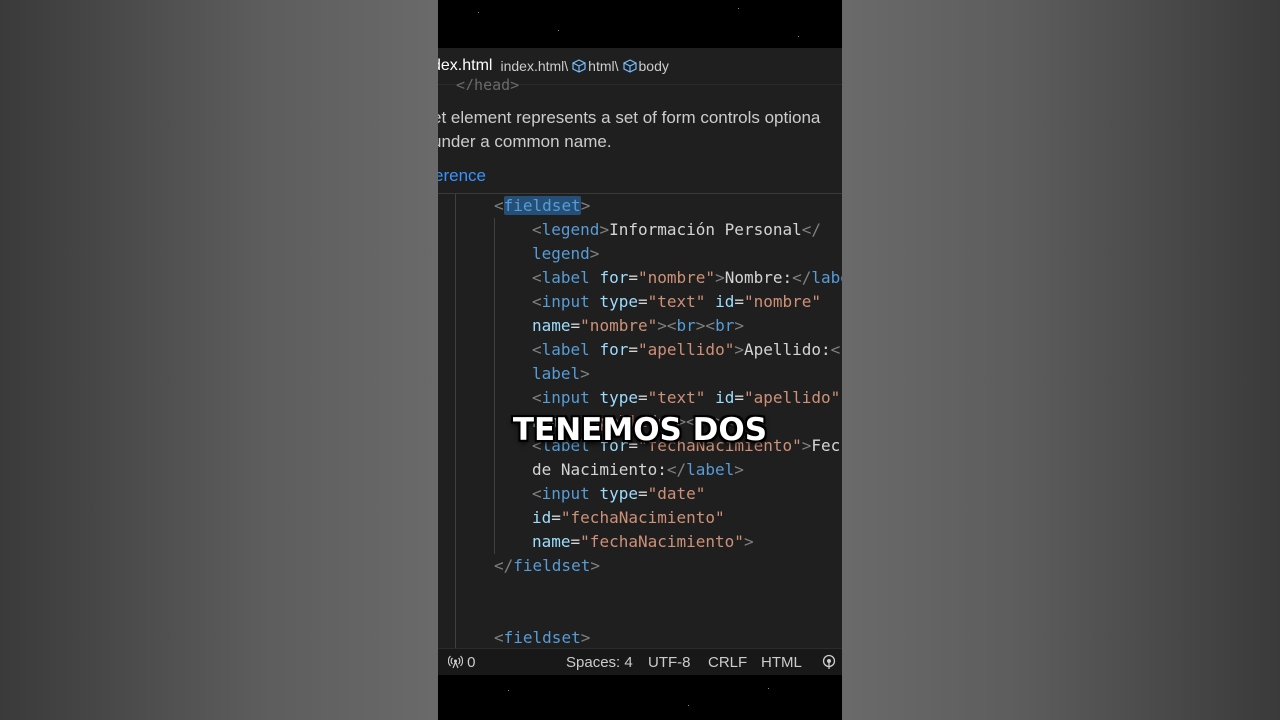 This screenshot has width=1280, height=720. What do you see at coordinates (686, 350) in the screenshot?
I see `code-line: <label for="apellido">Apellido:<` at bounding box center [686, 350].